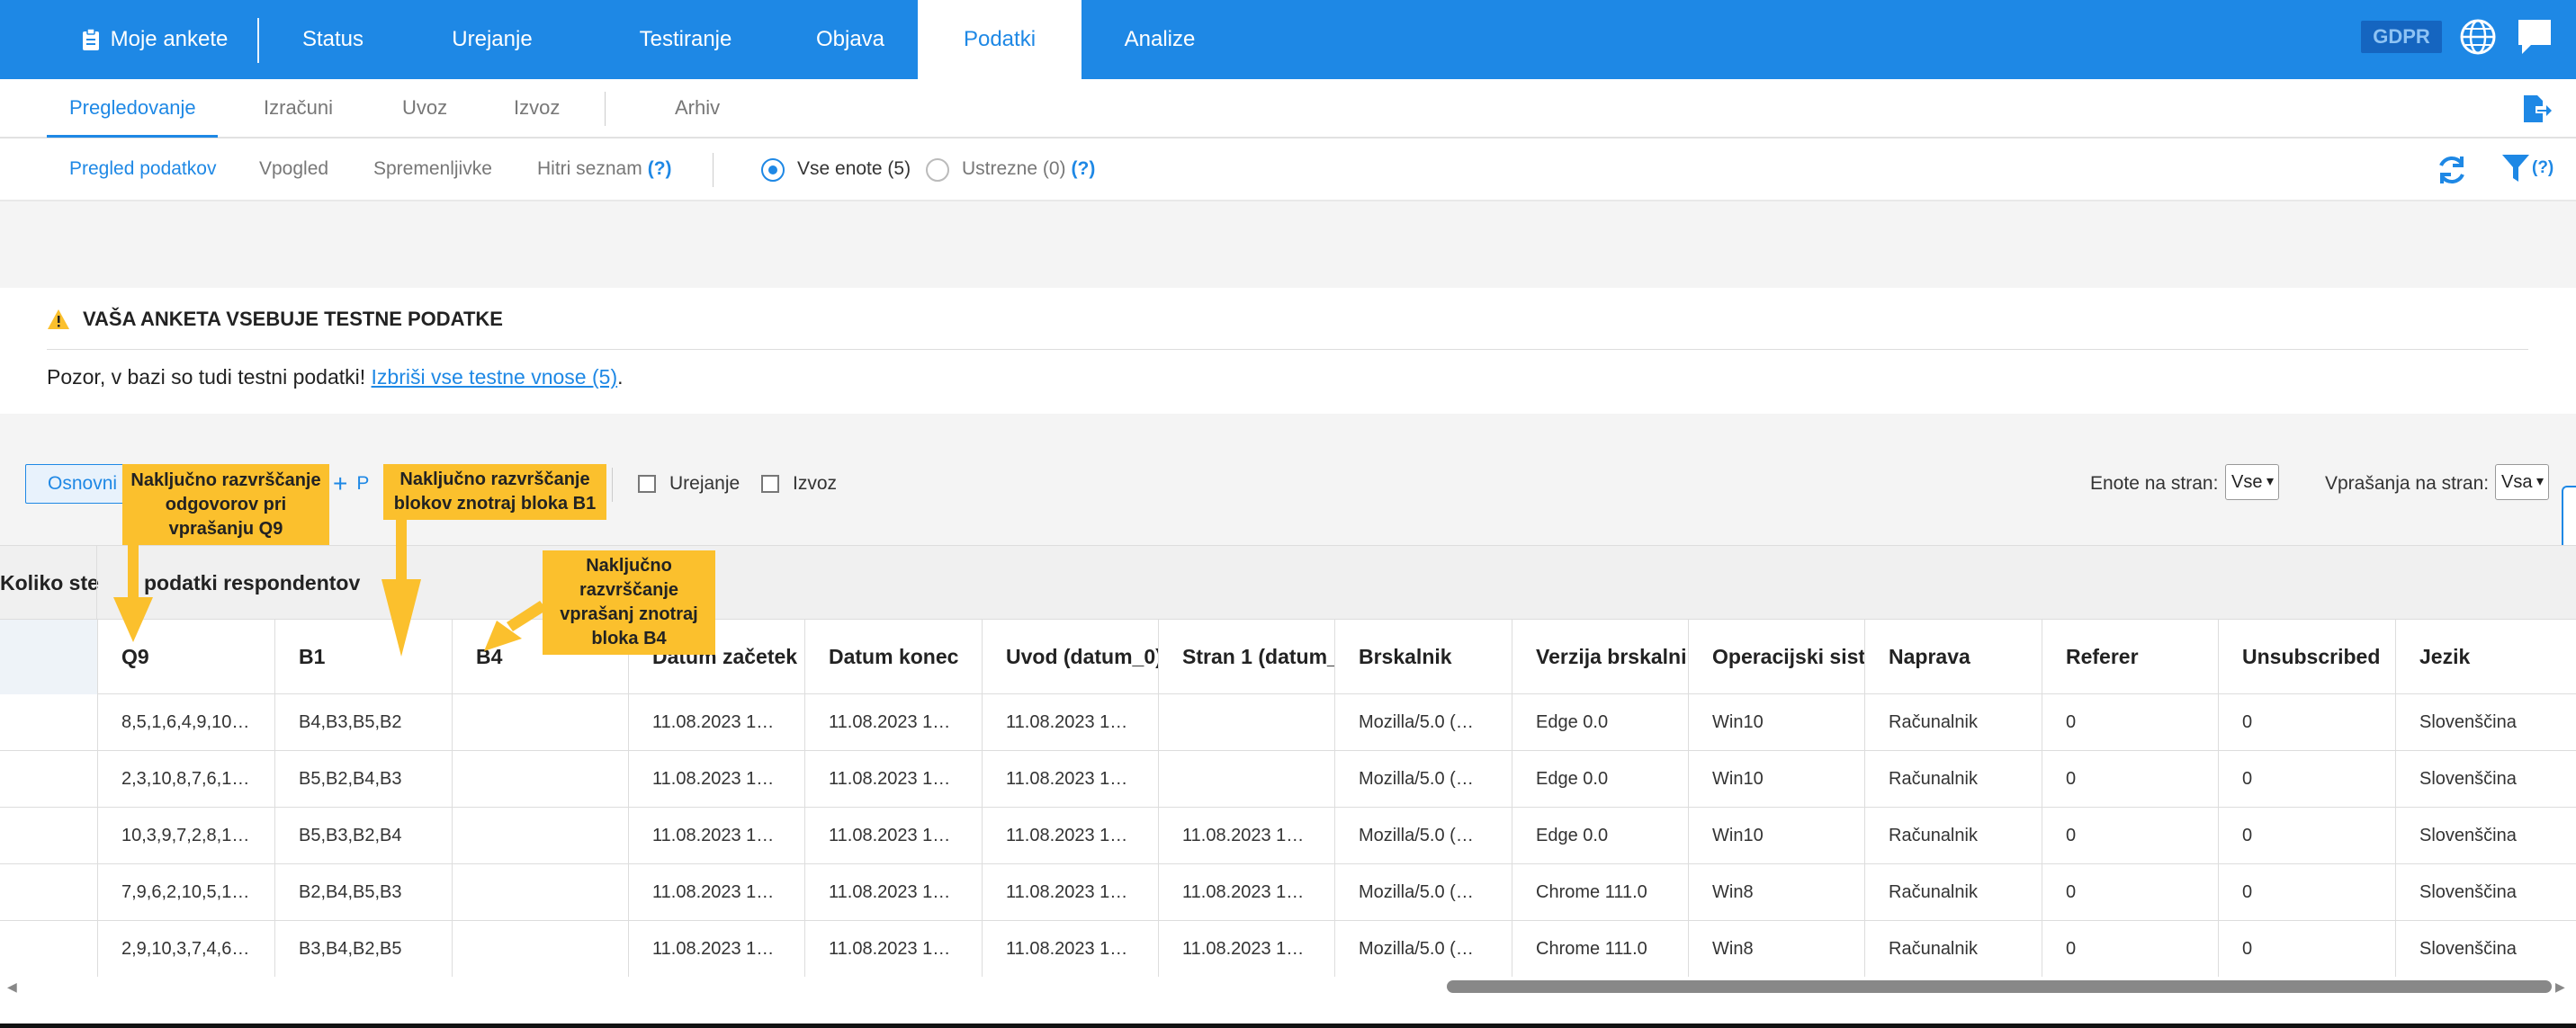 The image size is (2576, 1028). Describe the element at coordinates (493, 40) in the screenshot. I see `nav-editing: Urejanje` at that location.